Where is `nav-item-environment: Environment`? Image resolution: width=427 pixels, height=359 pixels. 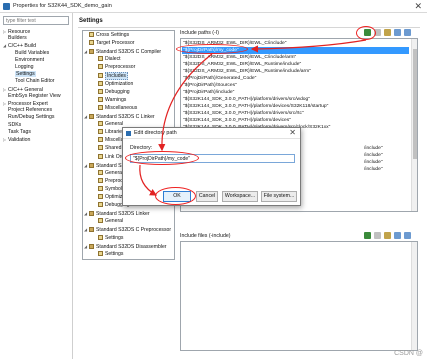 nav-item-environment: Environment is located at coordinates (27, 60).